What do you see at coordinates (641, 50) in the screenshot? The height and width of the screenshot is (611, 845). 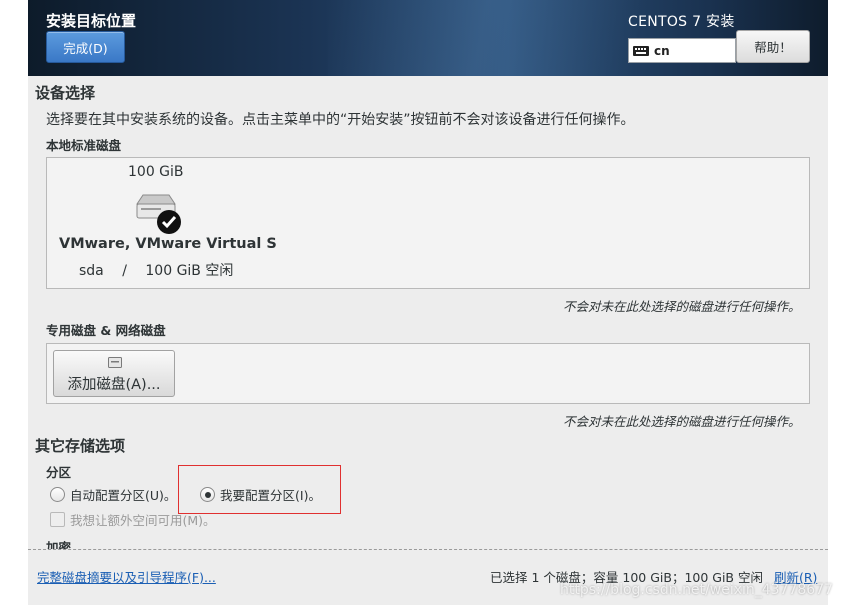 I see `keyboard-icon` at bounding box center [641, 50].